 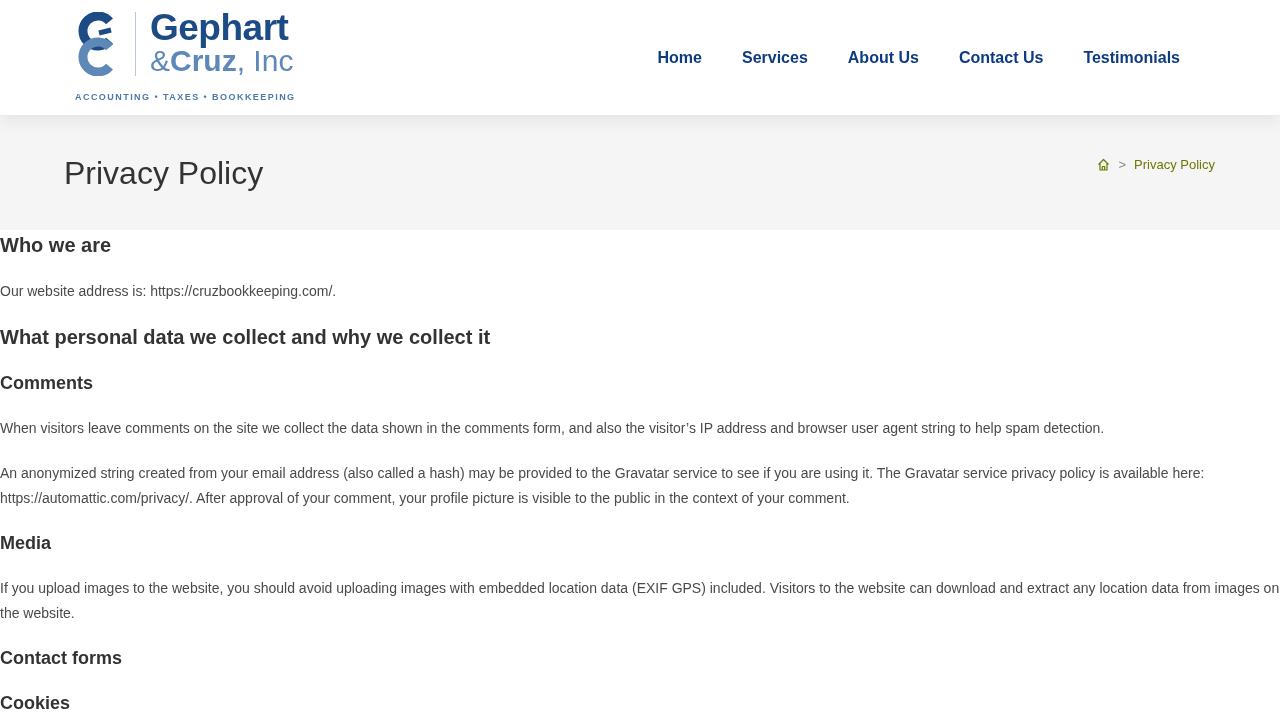 I want to click on nav-link: Services, so click(x=774, y=57).